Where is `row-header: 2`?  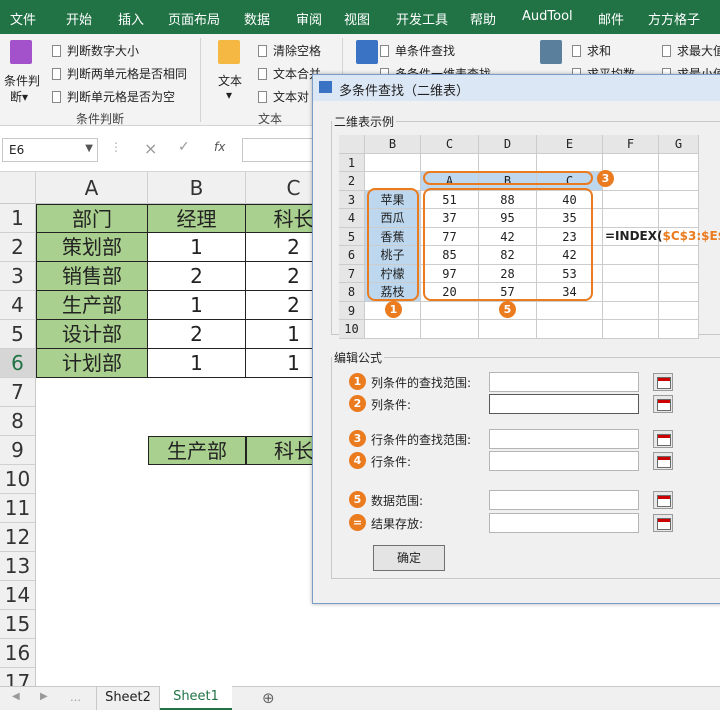 row-header: 2 is located at coordinates (18, 247).